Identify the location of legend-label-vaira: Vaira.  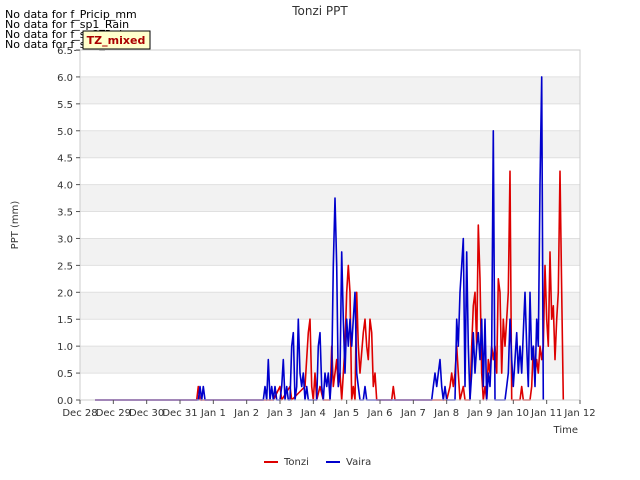
(358, 462).